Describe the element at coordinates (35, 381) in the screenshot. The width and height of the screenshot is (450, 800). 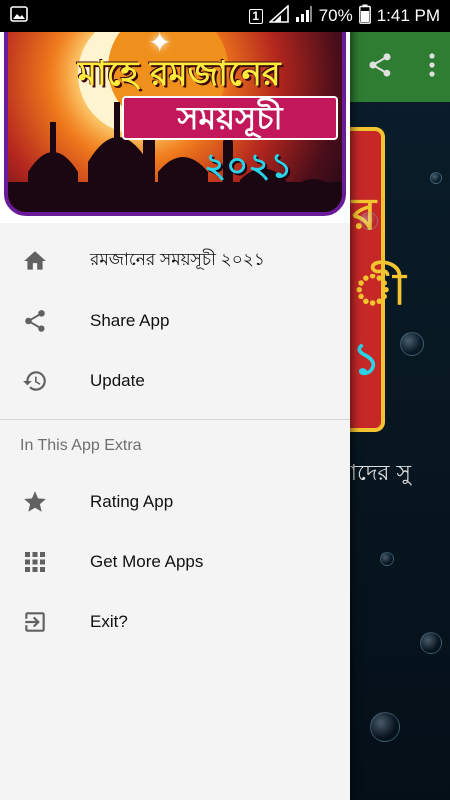
I see `history-icon` at that location.